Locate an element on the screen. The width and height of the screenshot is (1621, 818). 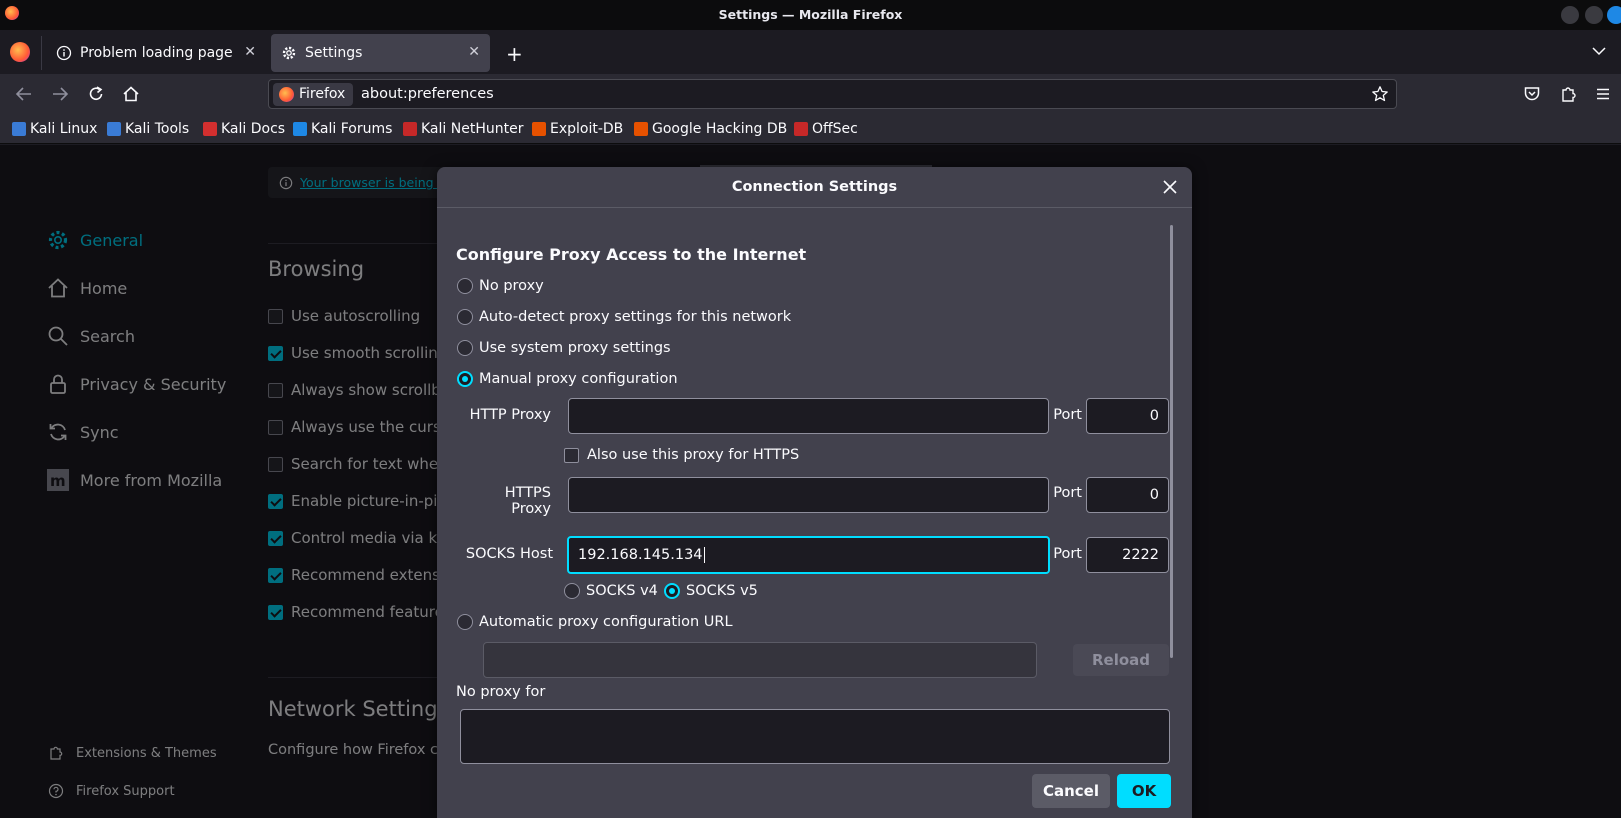
https-port-input: 0 is located at coordinates (1127, 495).